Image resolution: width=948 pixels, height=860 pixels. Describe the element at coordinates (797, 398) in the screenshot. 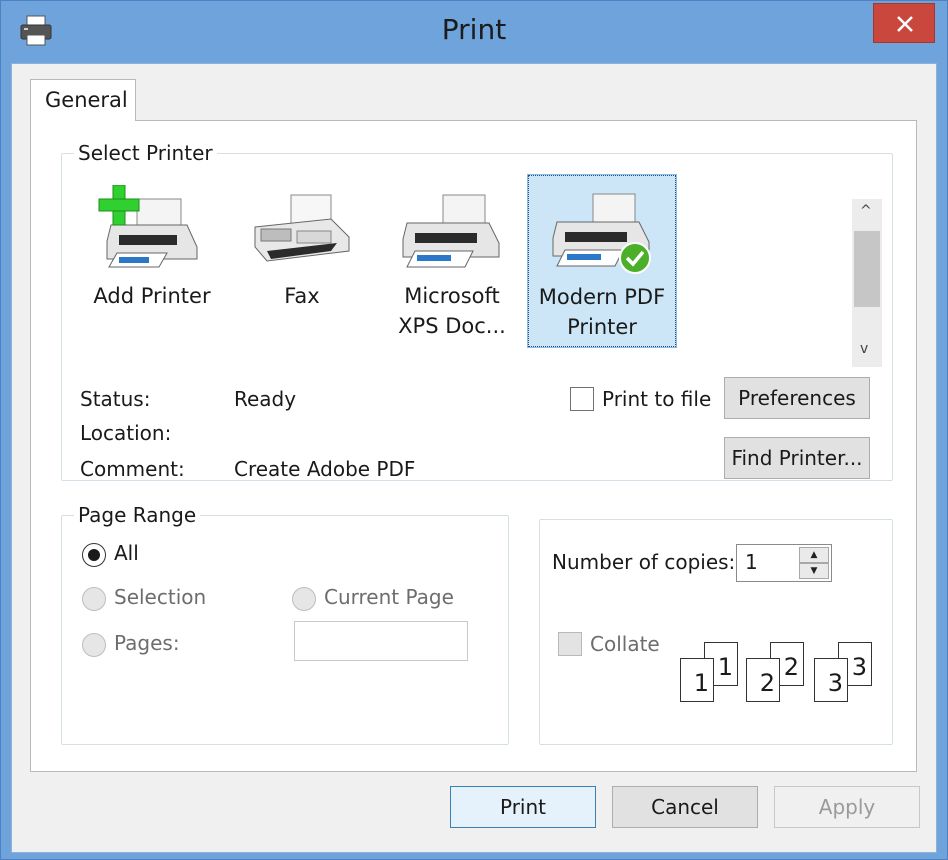

I see `preferences-button: Preferences` at that location.